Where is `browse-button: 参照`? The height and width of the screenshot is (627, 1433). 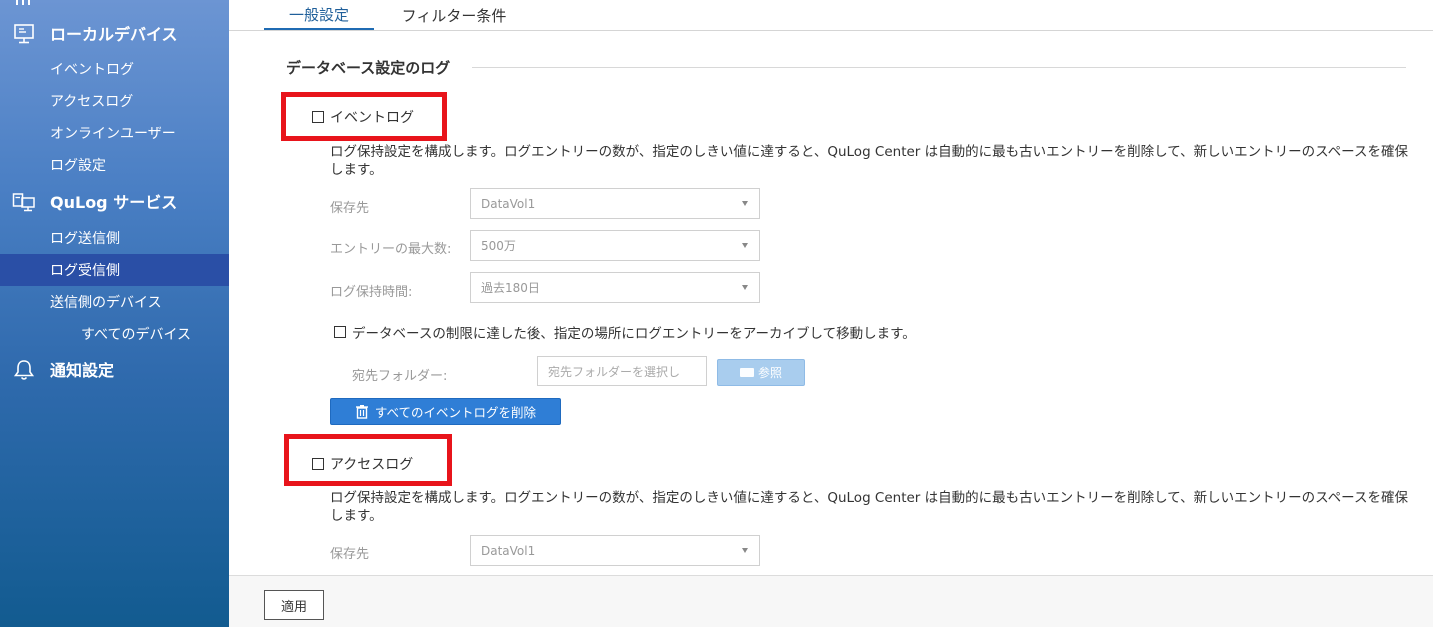
browse-button: 参照 is located at coordinates (761, 372).